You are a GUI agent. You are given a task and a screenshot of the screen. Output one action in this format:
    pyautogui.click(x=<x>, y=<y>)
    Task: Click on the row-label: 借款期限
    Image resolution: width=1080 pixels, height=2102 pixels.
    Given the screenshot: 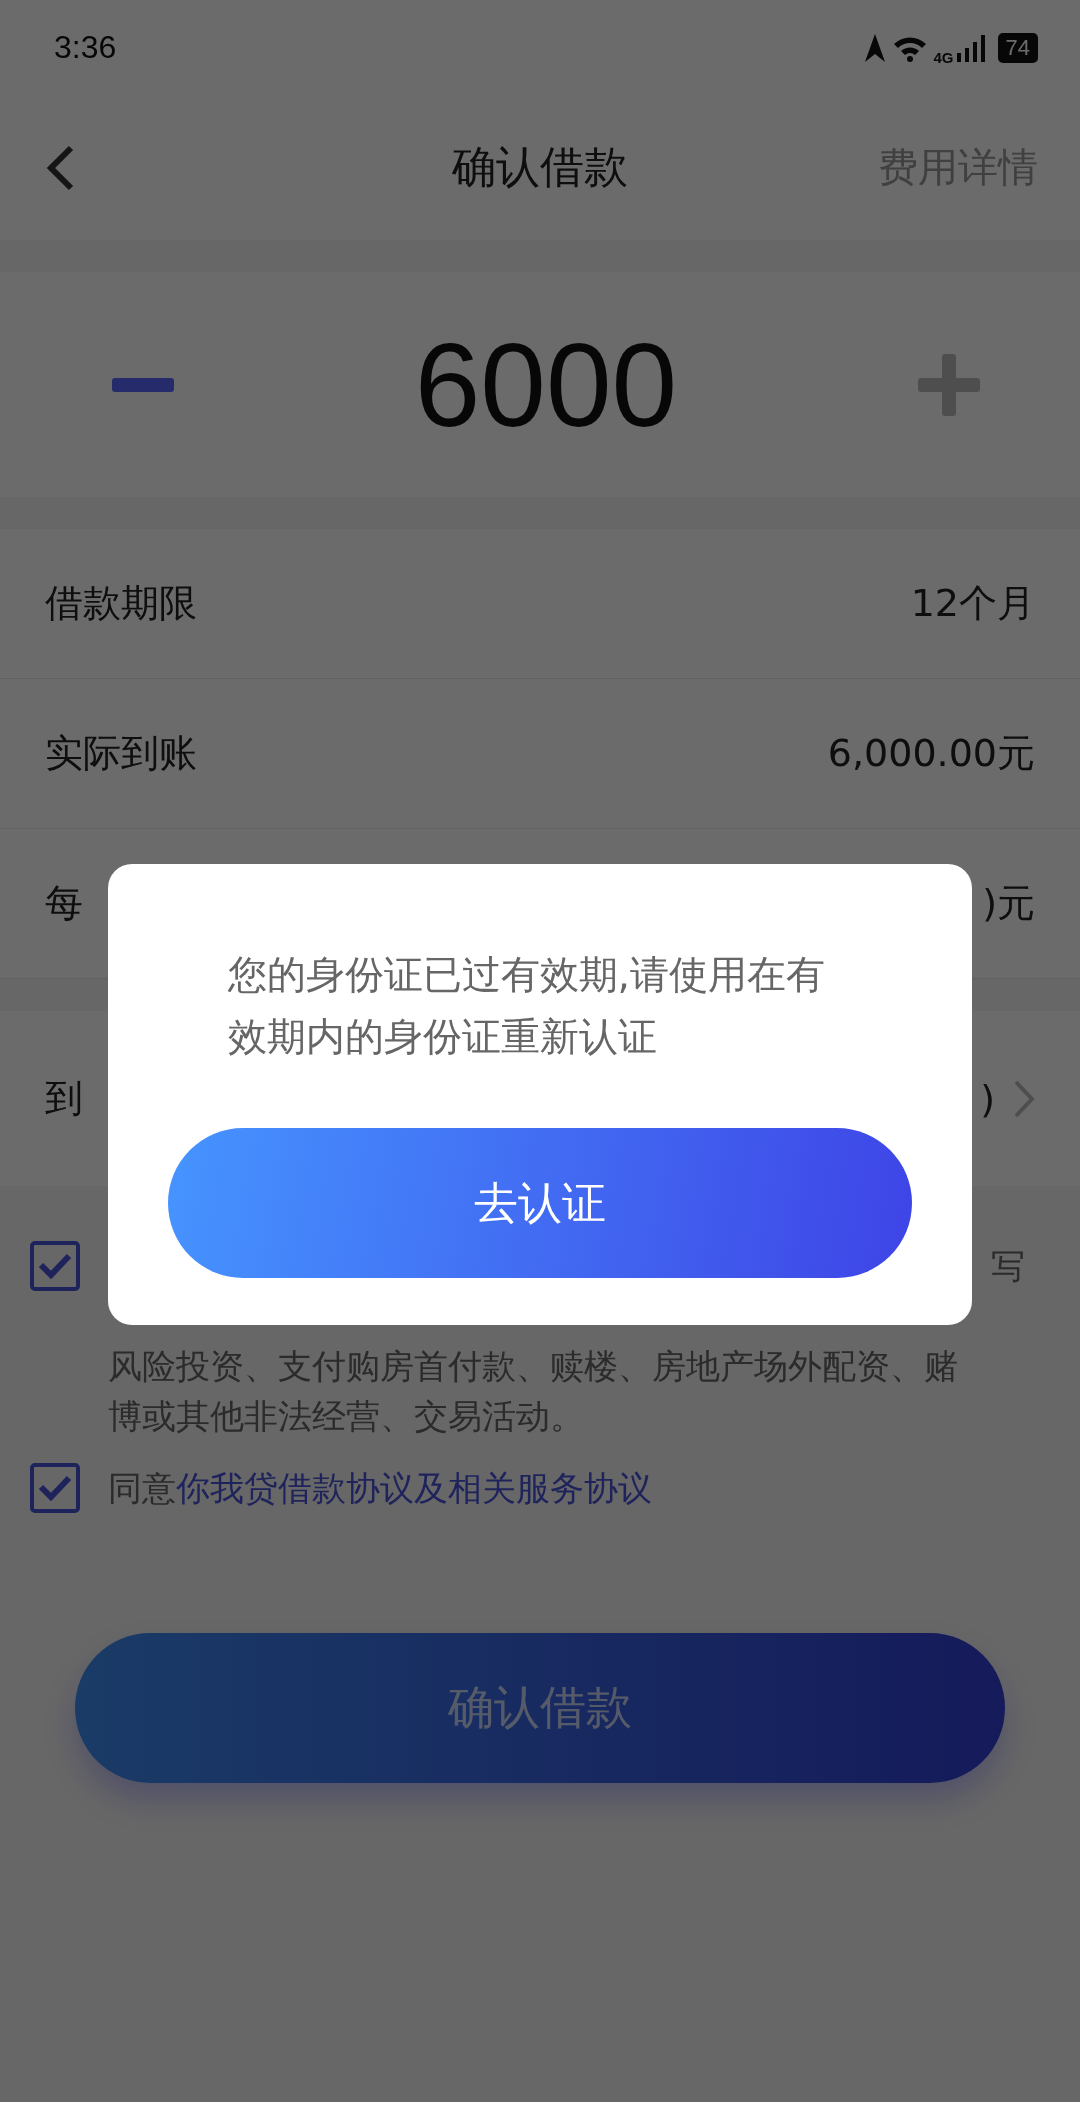 What is the action you would take?
    pyautogui.click(x=121, y=603)
    